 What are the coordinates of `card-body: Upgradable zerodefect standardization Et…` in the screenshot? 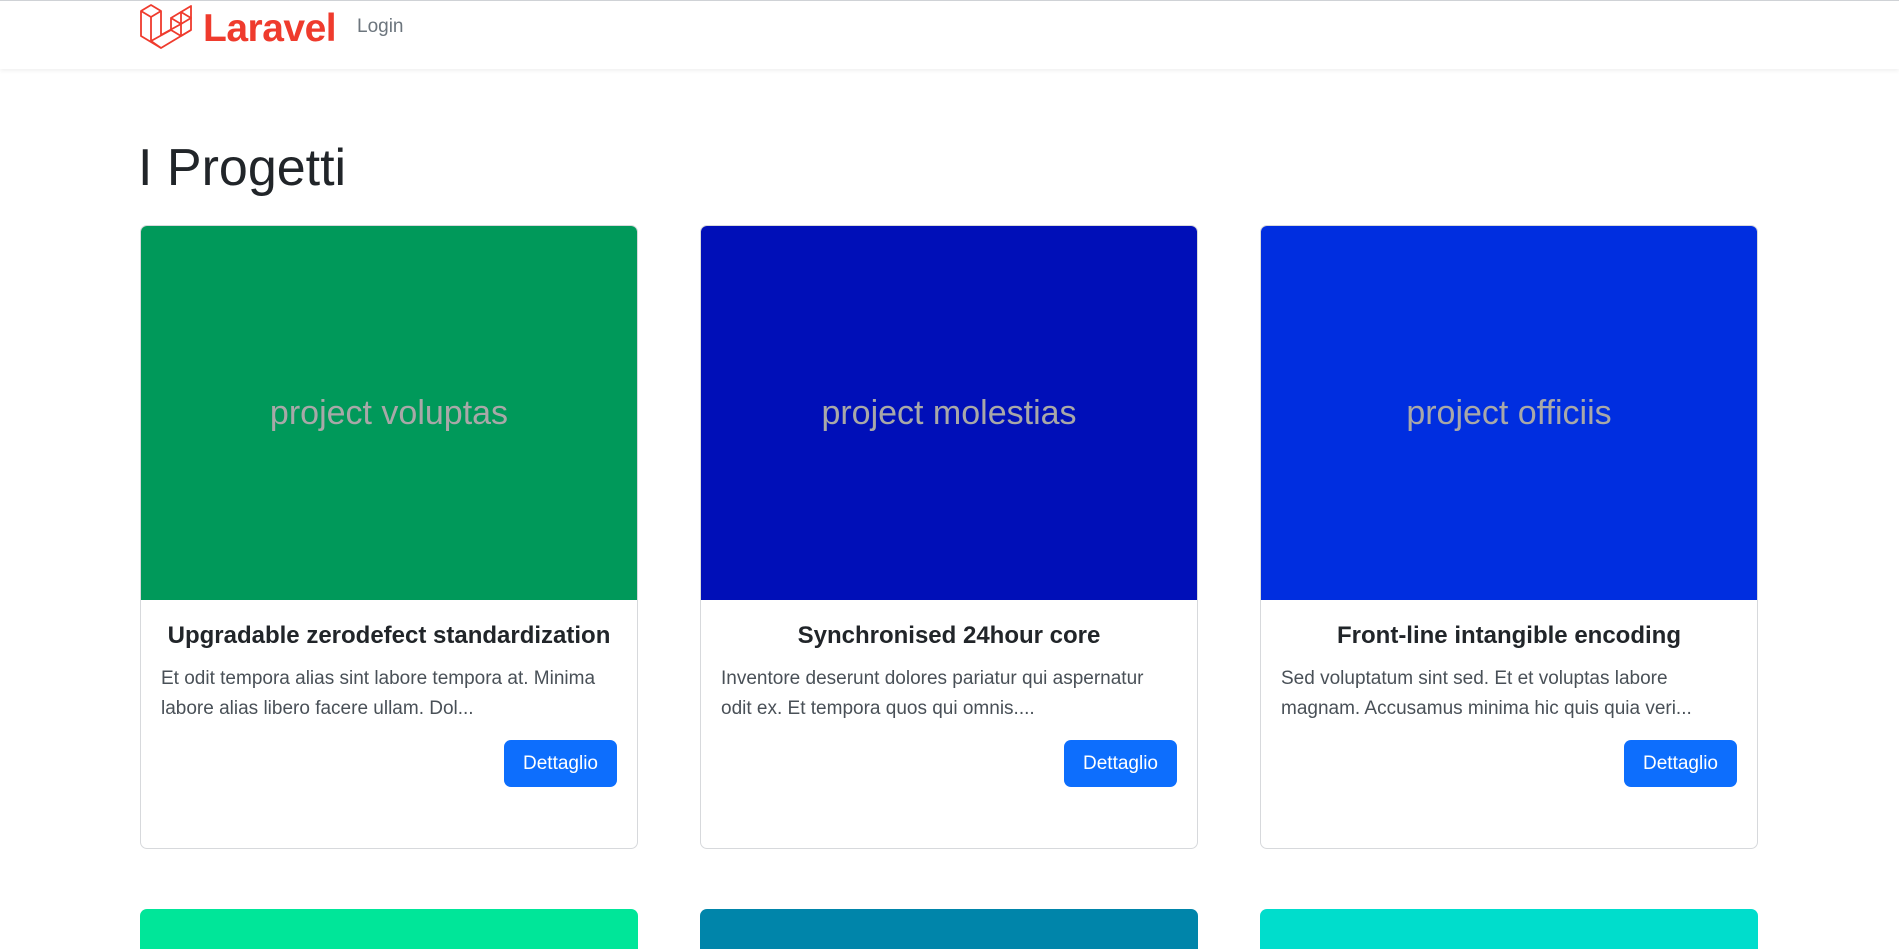 It's located at (389, 673).